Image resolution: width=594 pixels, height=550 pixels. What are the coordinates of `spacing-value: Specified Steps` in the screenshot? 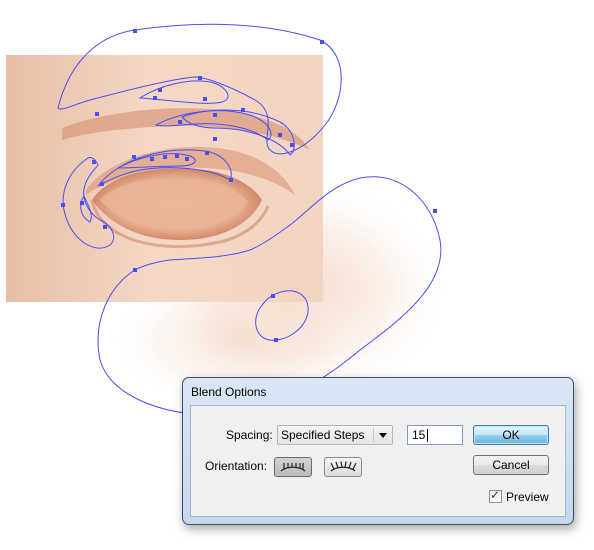 It's located at (323, 435).